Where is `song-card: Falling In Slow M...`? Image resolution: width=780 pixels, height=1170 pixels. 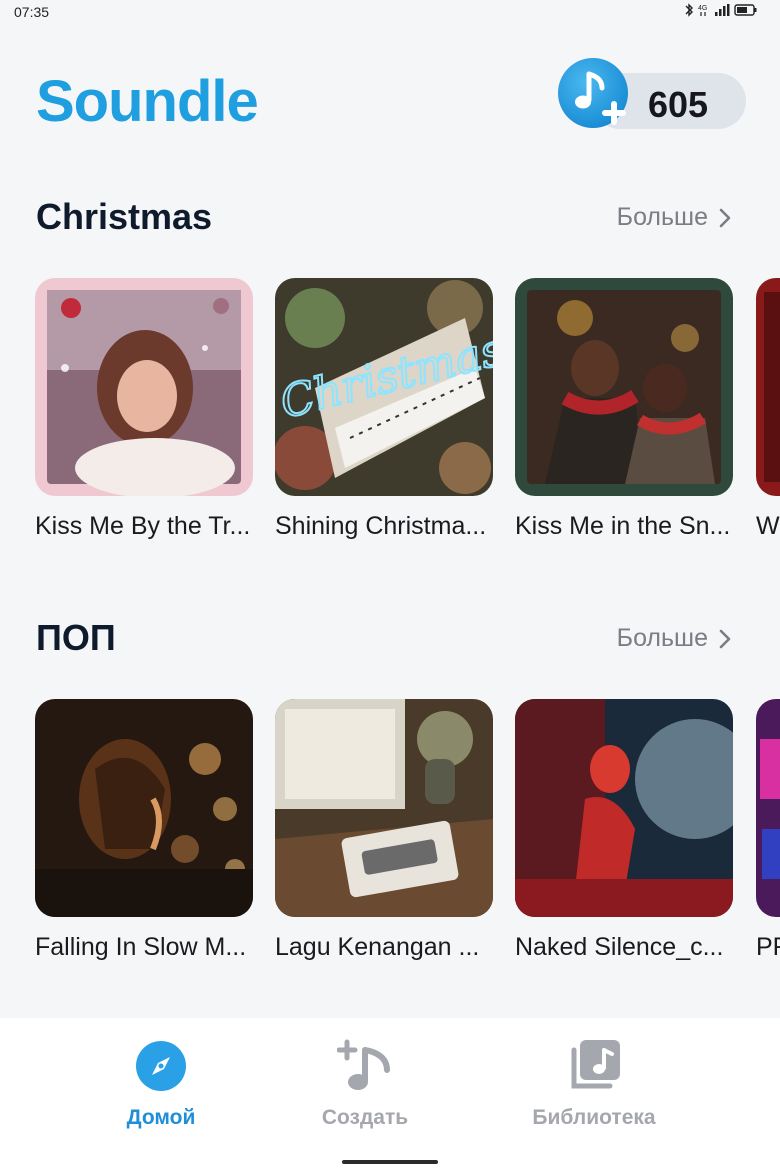 song-card: Falling In Slow M... is located at coordinates (144, 830).